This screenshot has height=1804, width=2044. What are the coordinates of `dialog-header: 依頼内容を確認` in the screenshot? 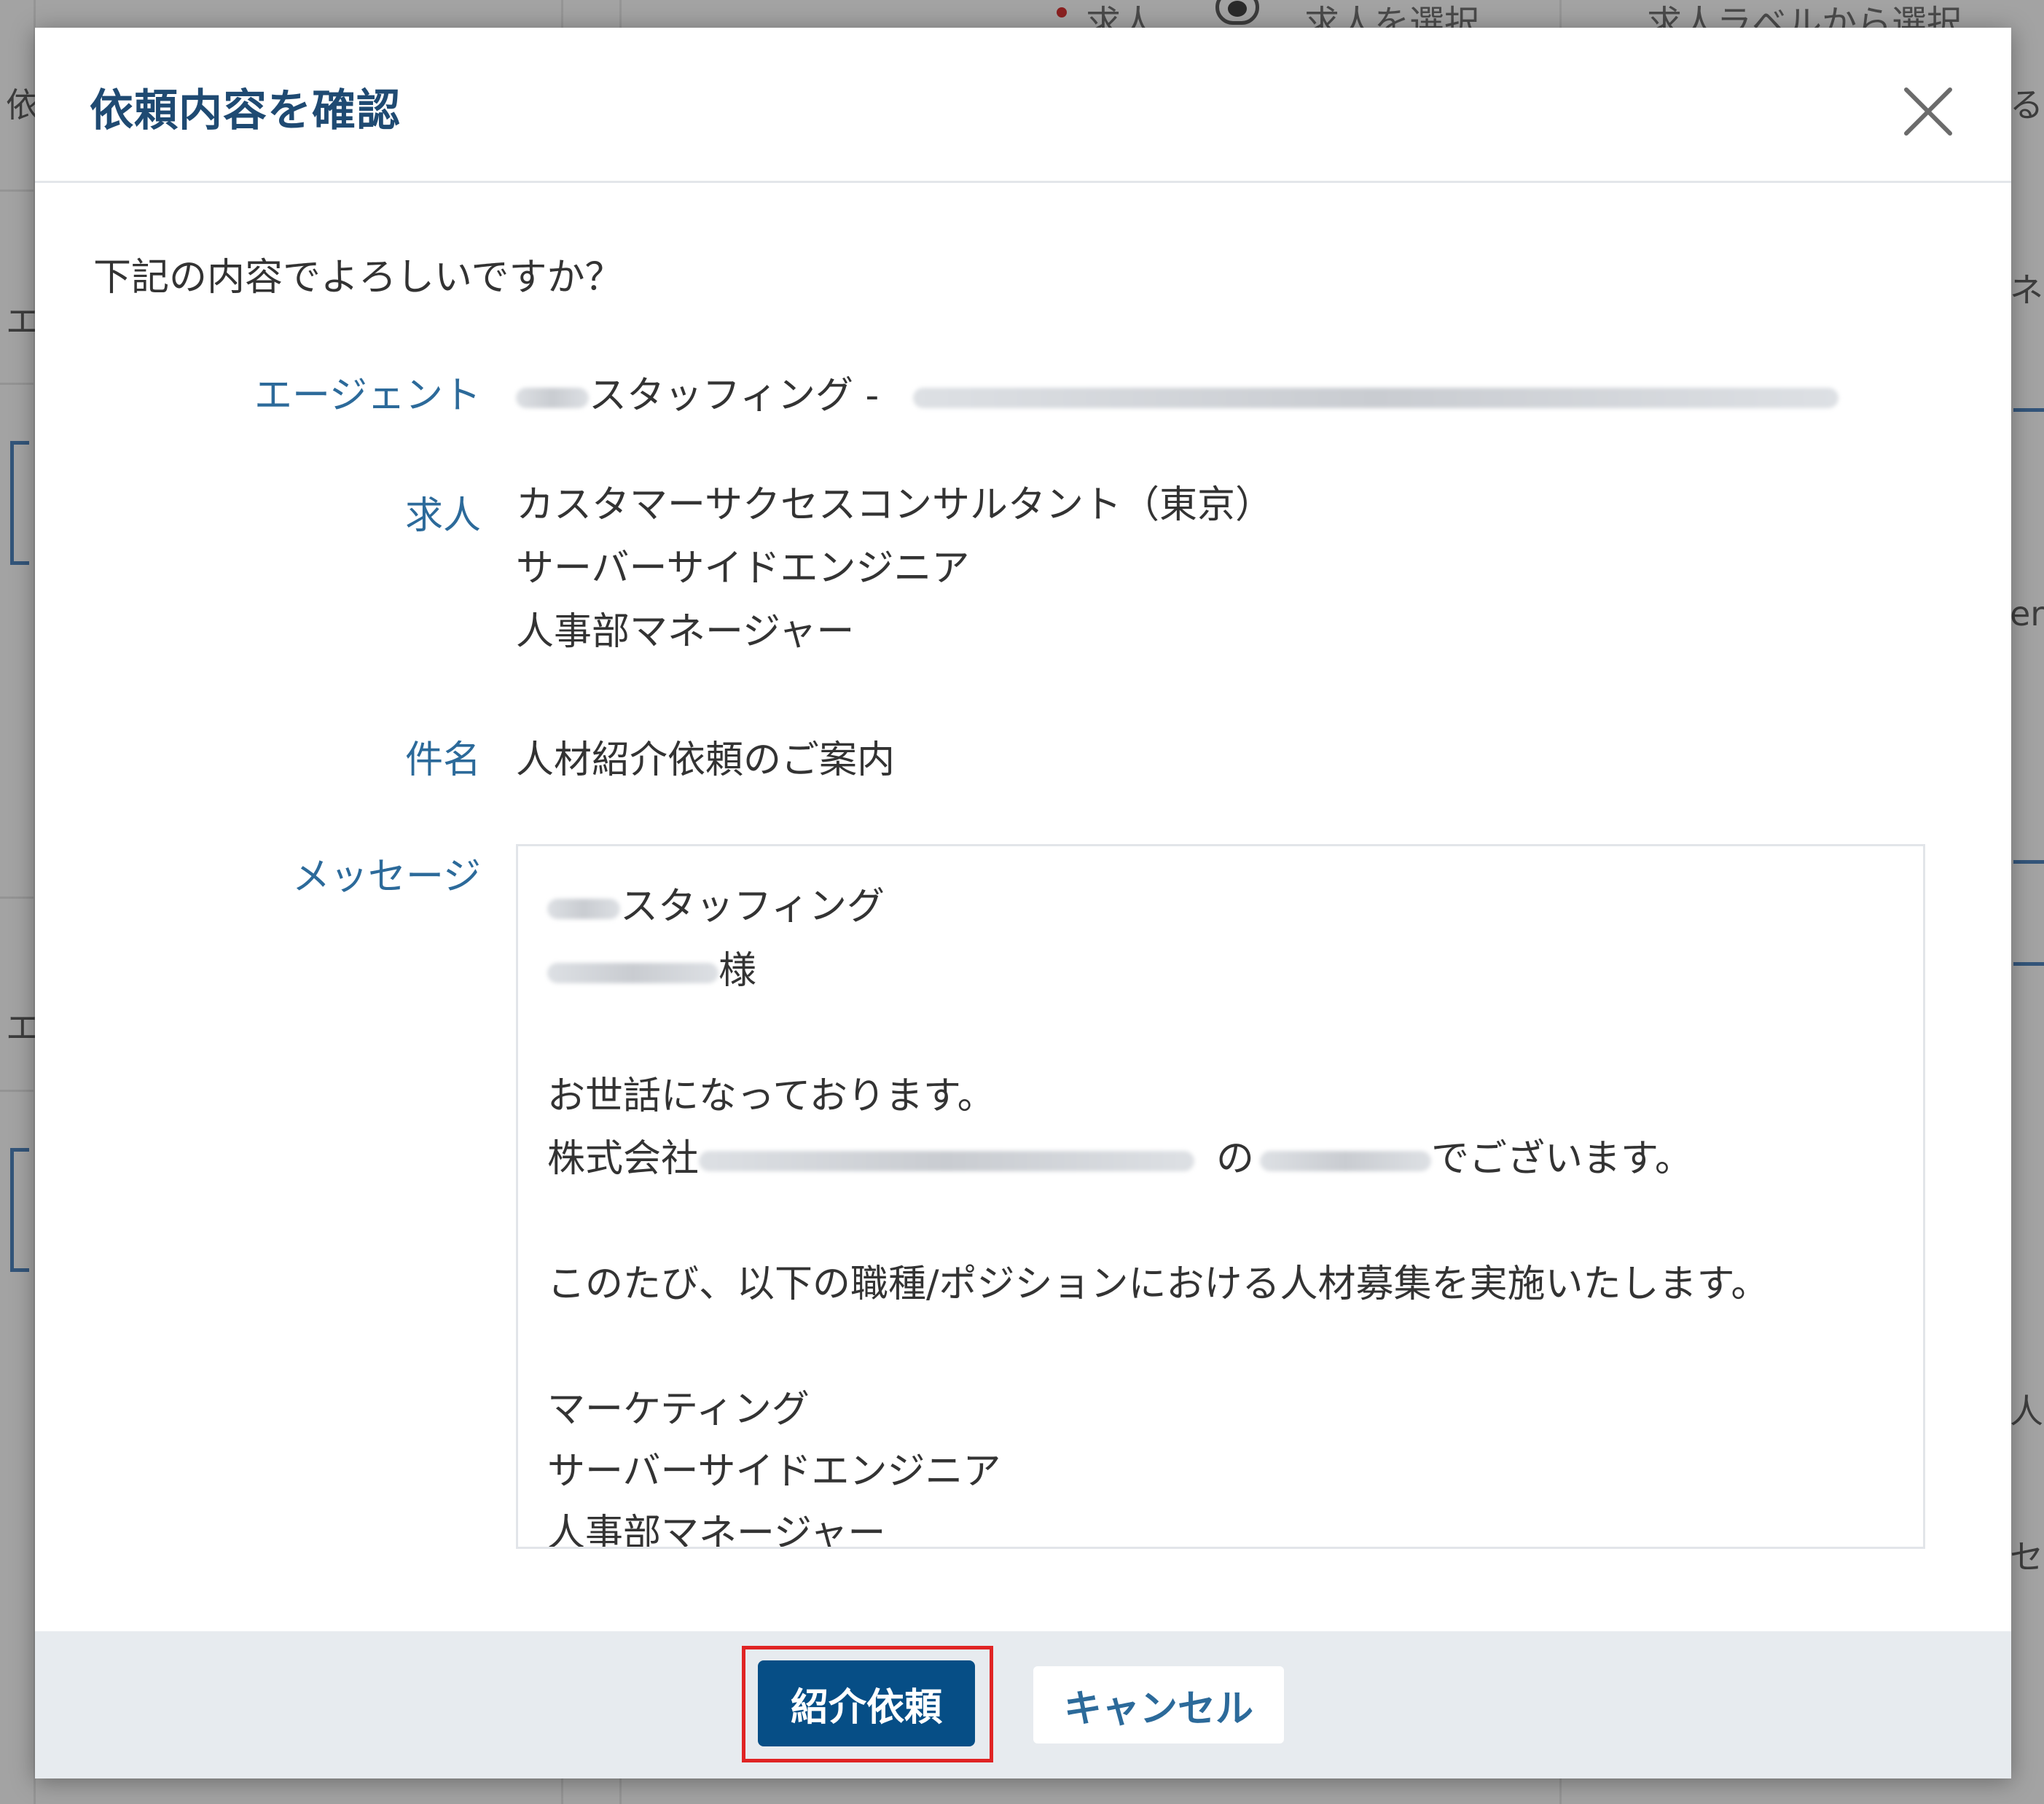 It's located at (1023, 106).